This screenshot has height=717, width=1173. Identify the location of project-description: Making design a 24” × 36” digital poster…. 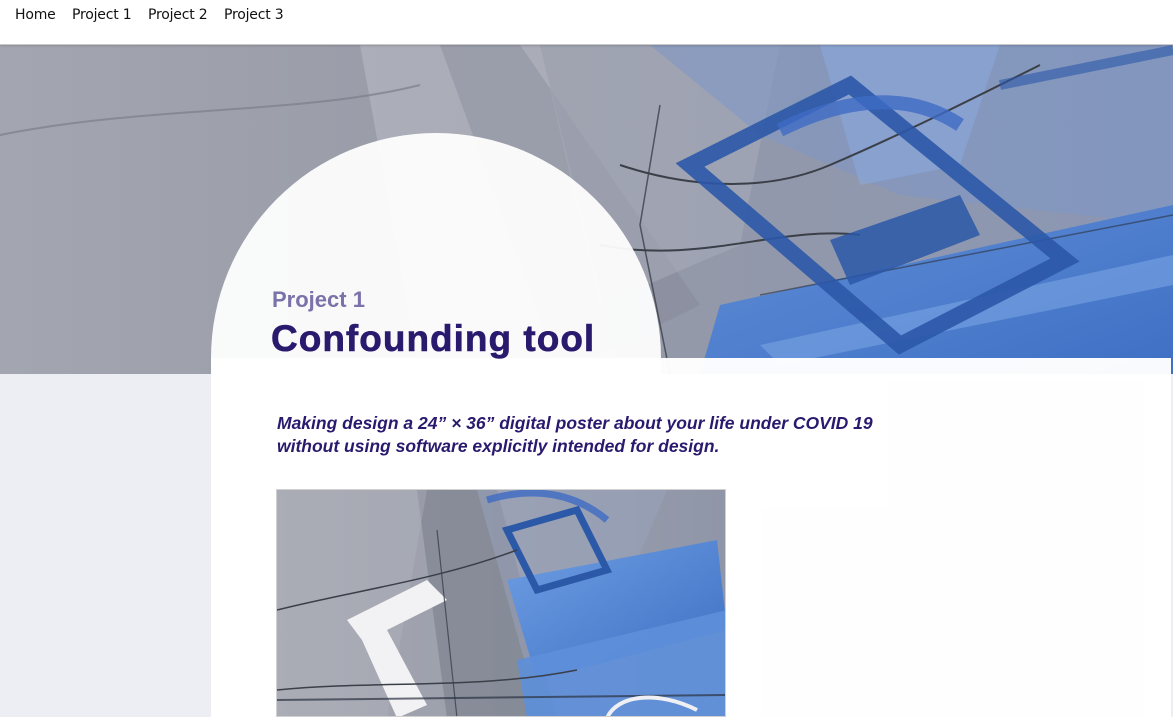
(617, 435).